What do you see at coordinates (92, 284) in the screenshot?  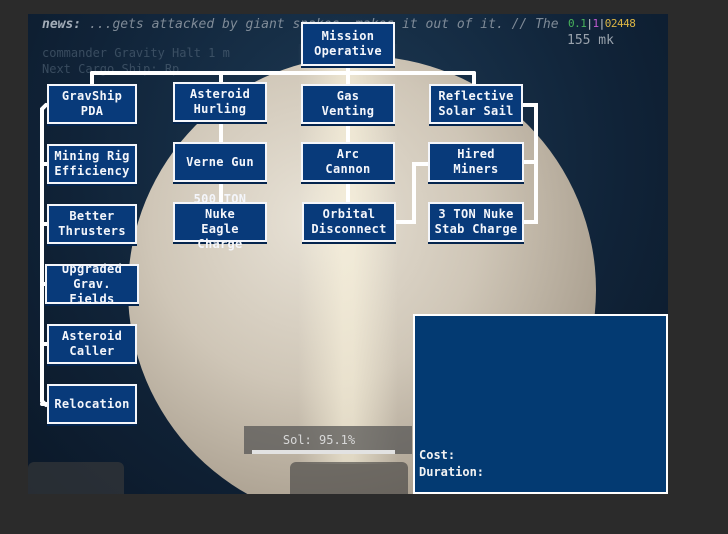 I see `node-upgraded-grav-fields: Upgraded Grav. Fields` at bounding box center [92, 284].